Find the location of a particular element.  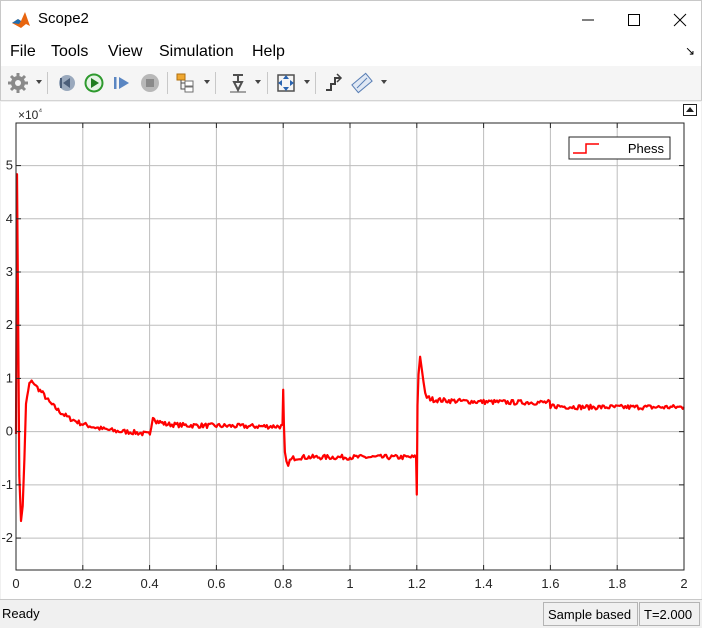

stop-icon is located at coordinates (150, 83).